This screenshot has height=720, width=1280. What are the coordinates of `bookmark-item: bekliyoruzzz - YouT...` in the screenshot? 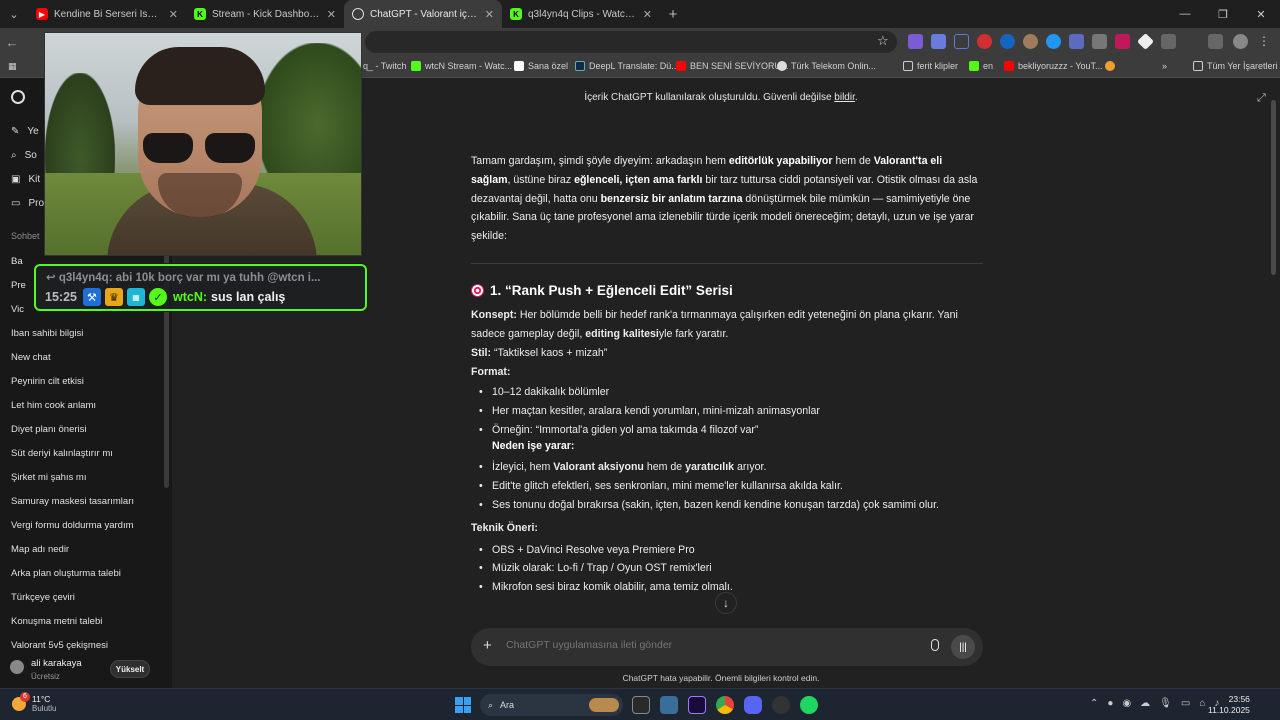 It's located at (1053, 66).